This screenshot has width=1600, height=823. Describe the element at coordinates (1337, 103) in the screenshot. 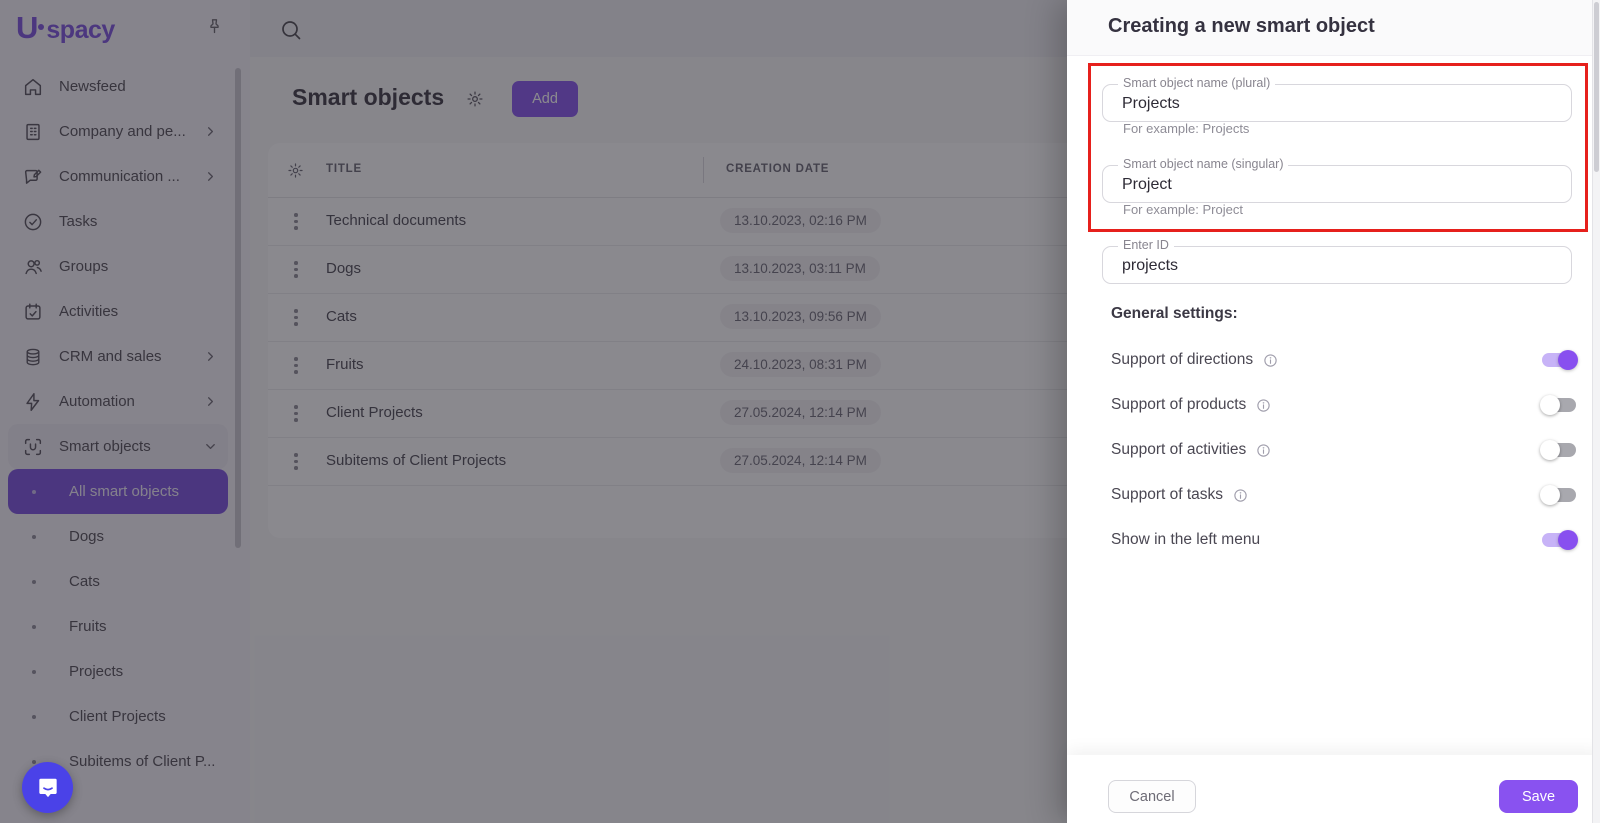

I see `plural-name-input` at that location.